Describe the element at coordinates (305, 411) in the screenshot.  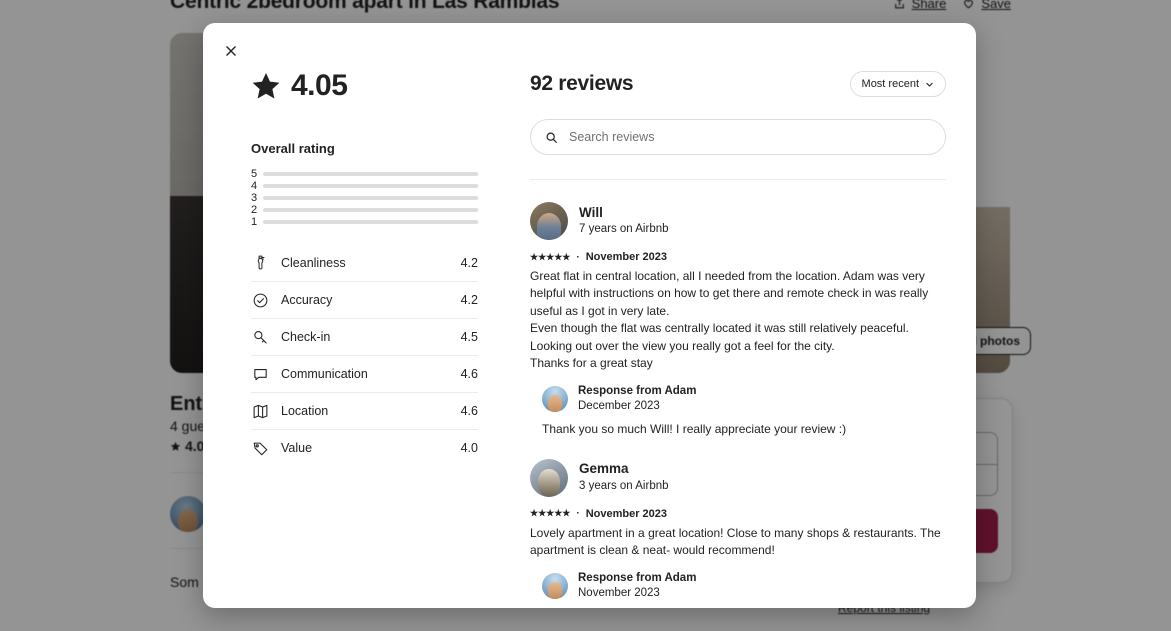
I see `rating-category-name: Location` at that location.